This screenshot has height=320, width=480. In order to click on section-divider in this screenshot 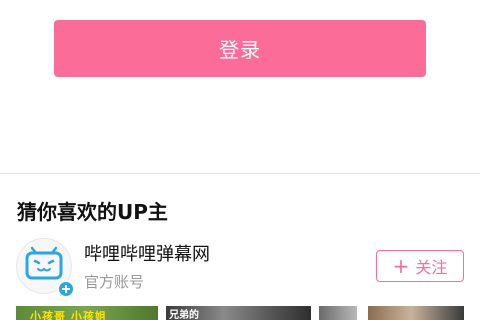, I will do `click(240, 173)`.